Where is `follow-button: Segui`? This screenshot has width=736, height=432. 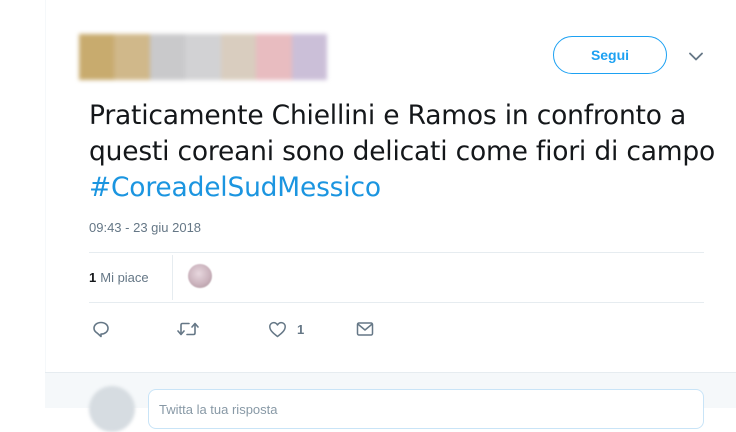 follow-button: Segui is located at coordinates (610, 55).